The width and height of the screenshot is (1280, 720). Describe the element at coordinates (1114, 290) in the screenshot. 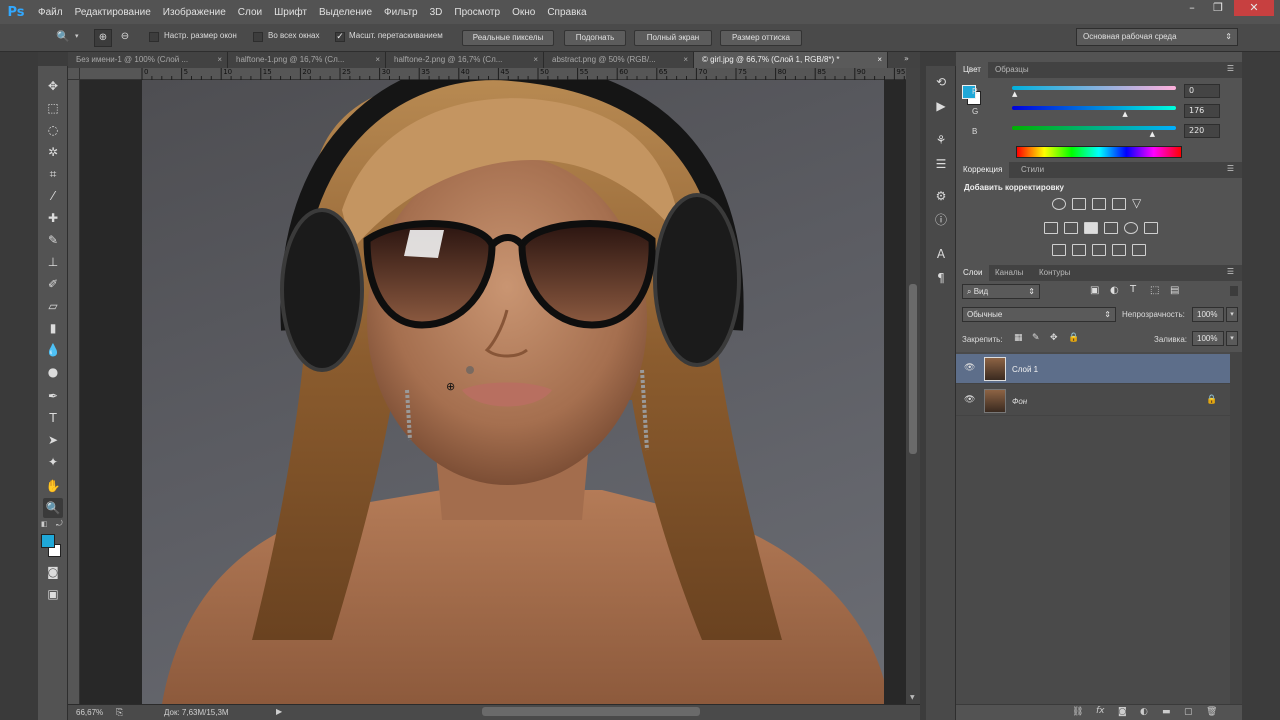

I see `filter-adjustment-icon: ◐` at that location.